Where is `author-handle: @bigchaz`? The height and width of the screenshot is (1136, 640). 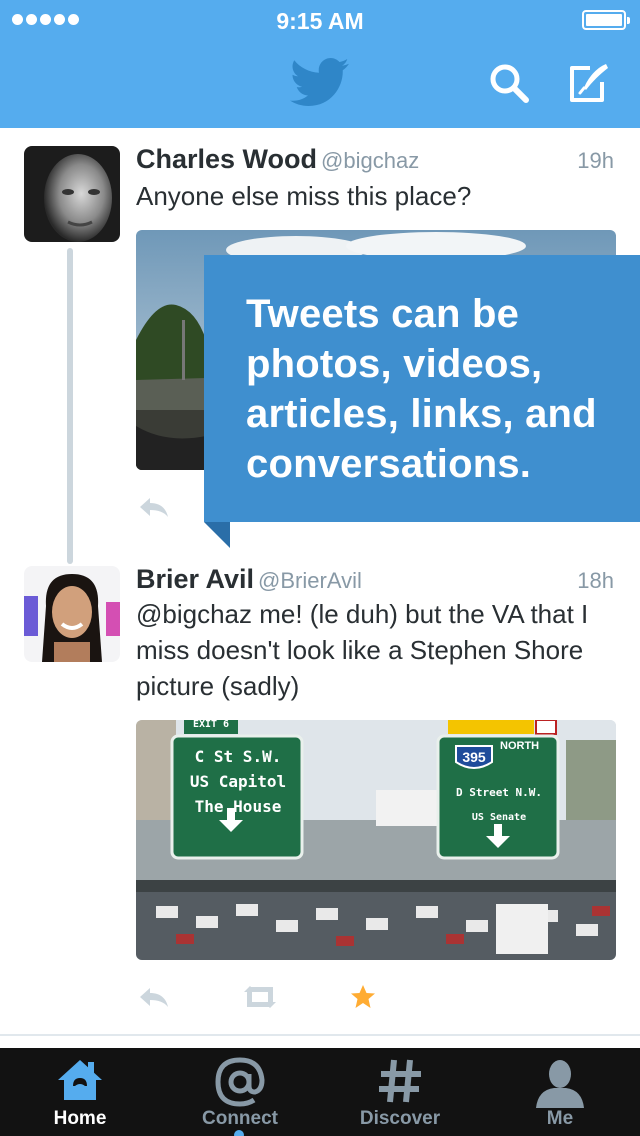 author-handle: @bigchaz is located at coordinates (370, 160).